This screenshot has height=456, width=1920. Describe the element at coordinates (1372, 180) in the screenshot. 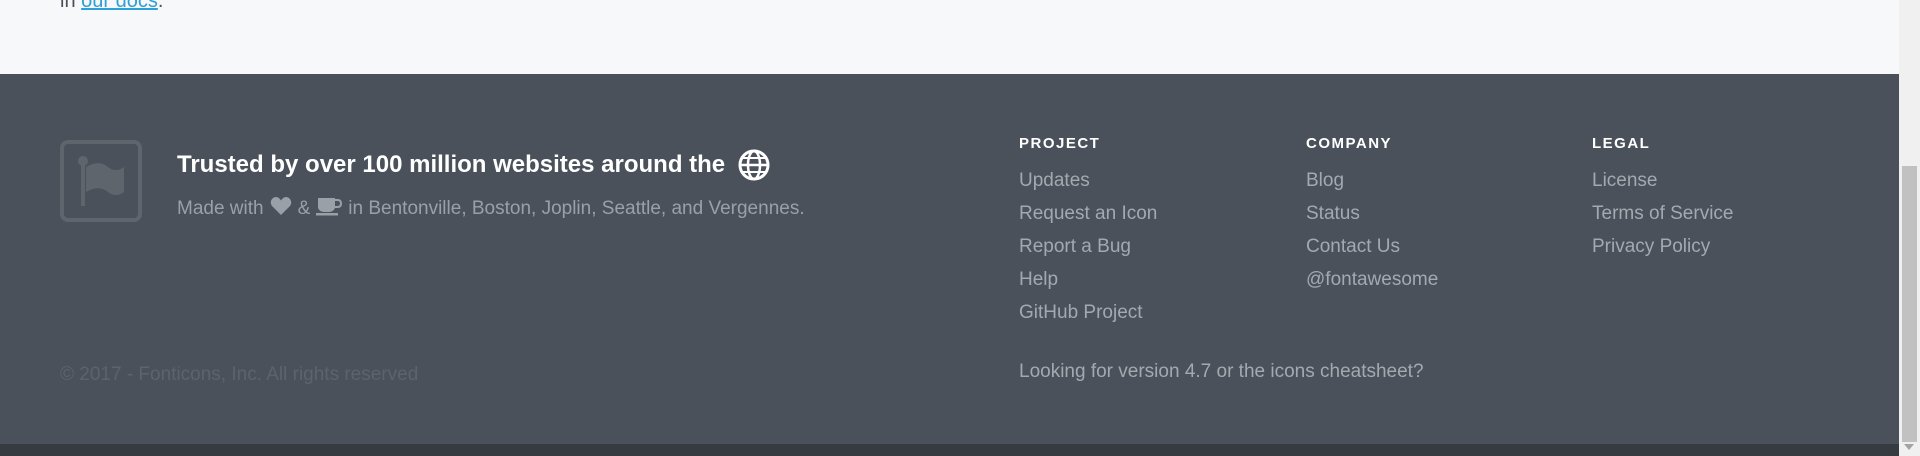

I see `footer-link-blog: Blog` at that location.